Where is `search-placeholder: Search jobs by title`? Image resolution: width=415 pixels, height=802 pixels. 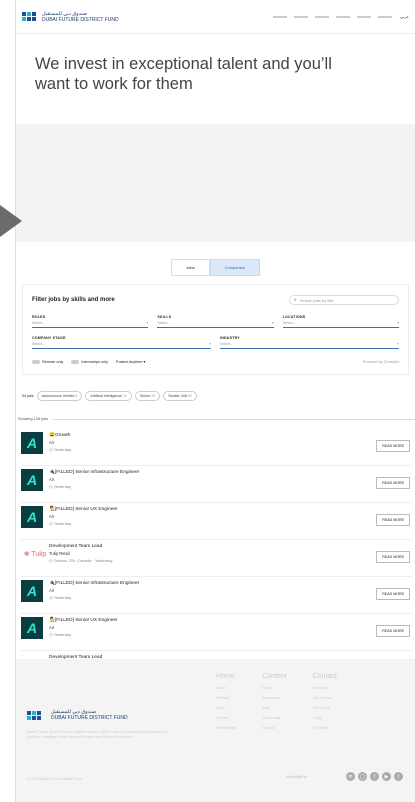
search-placeholder: Search jobs by title is located at coordinates (316, 300).